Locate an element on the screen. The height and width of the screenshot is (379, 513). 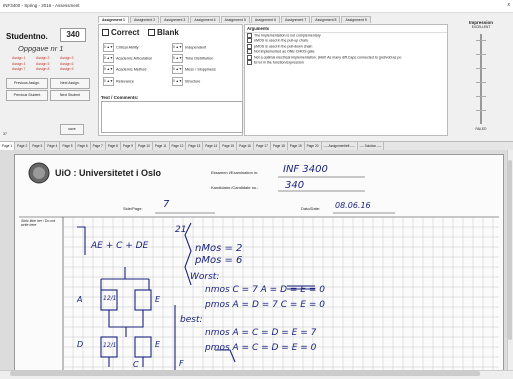
criterion-label: Structure is located at coordinates (193, 81).